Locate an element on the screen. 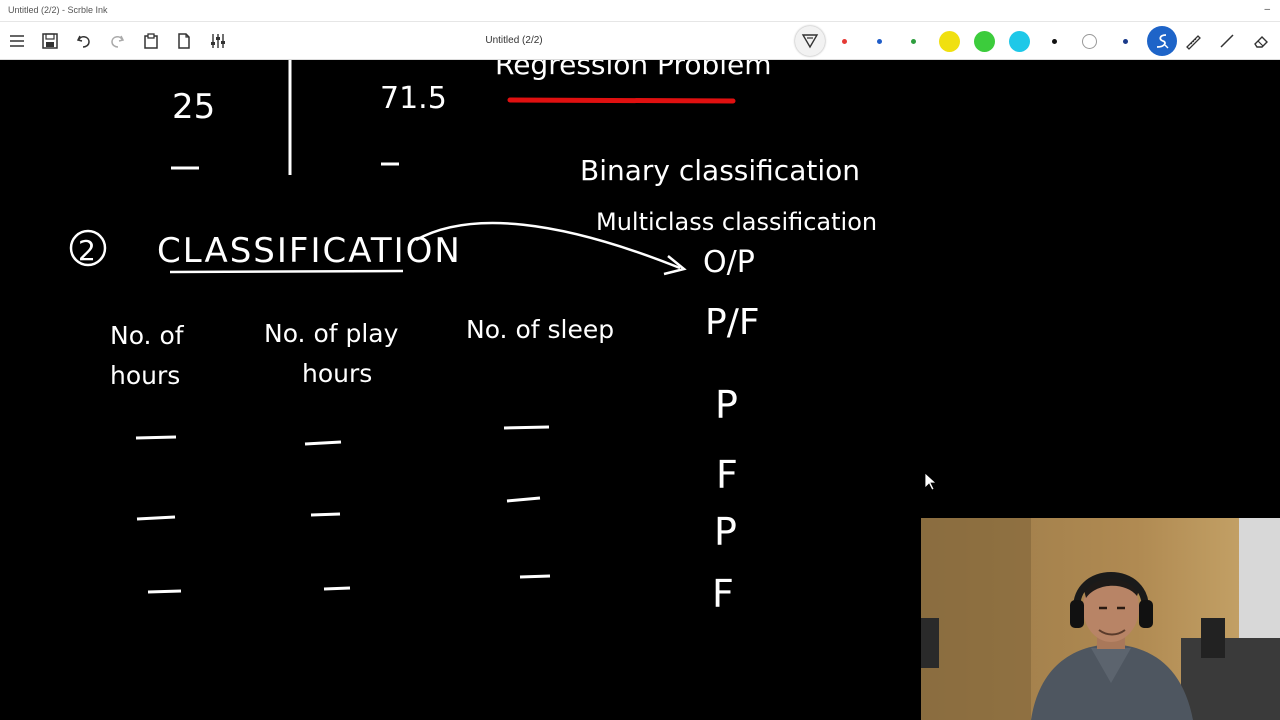 This screenshot has height=720, width=1280. color-cyan-swatch is located at coordinates (1019, 41).